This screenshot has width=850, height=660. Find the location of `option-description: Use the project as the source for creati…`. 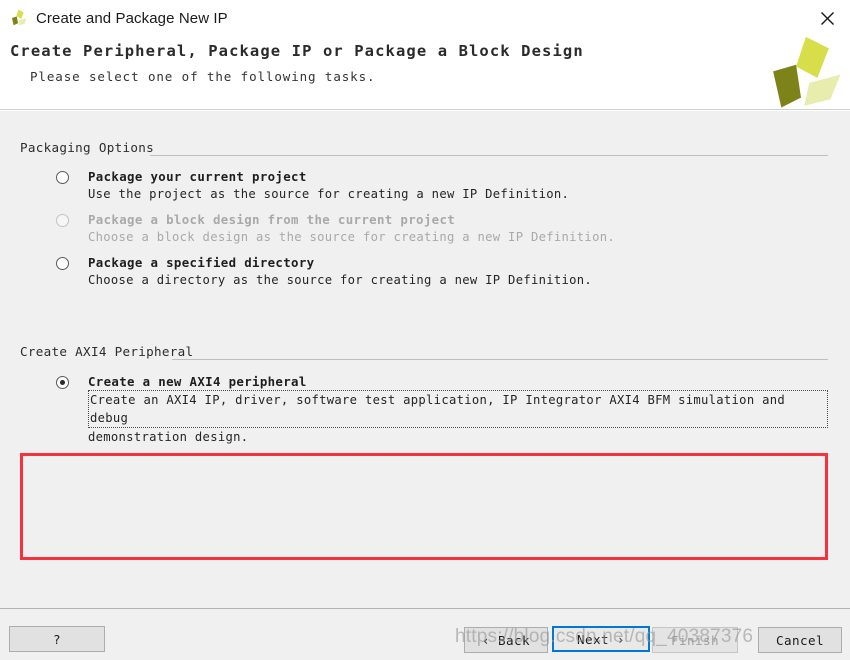

option-description: Use the project as the source for creati… is located at coordinates (329, 194).